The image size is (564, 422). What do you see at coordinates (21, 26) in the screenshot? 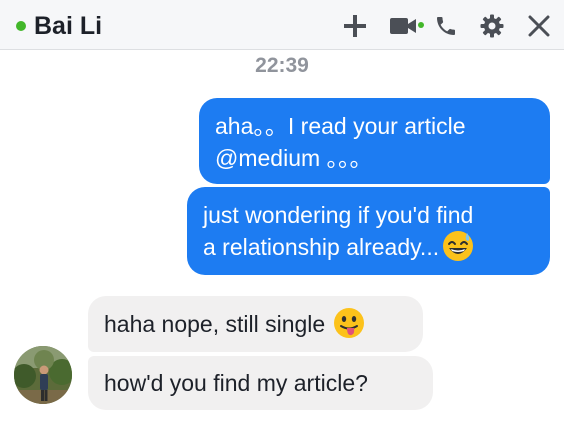
I see `online-status-dot` at bounding box center [21, 26].